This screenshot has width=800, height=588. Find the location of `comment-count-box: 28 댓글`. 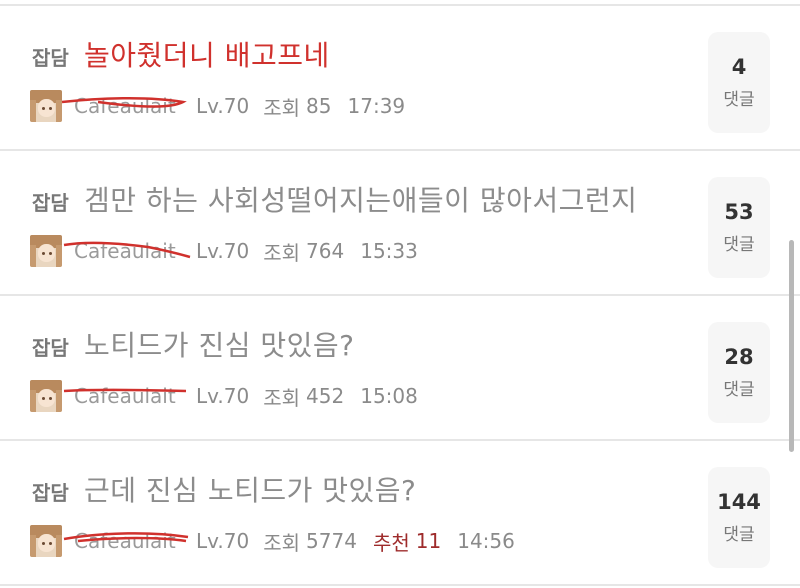

comment-count-box: 28 댓글 is located at coordinates (739, 372).